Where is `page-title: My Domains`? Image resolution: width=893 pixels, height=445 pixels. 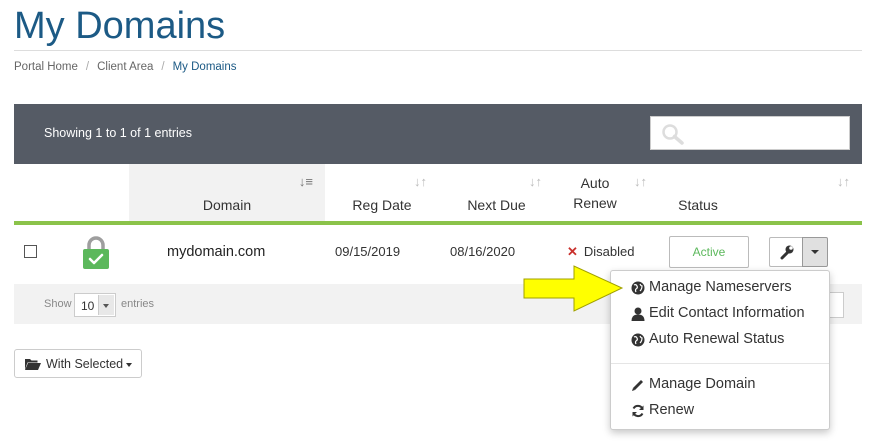
page-title: My Domains is located at coordinates (120, 26).